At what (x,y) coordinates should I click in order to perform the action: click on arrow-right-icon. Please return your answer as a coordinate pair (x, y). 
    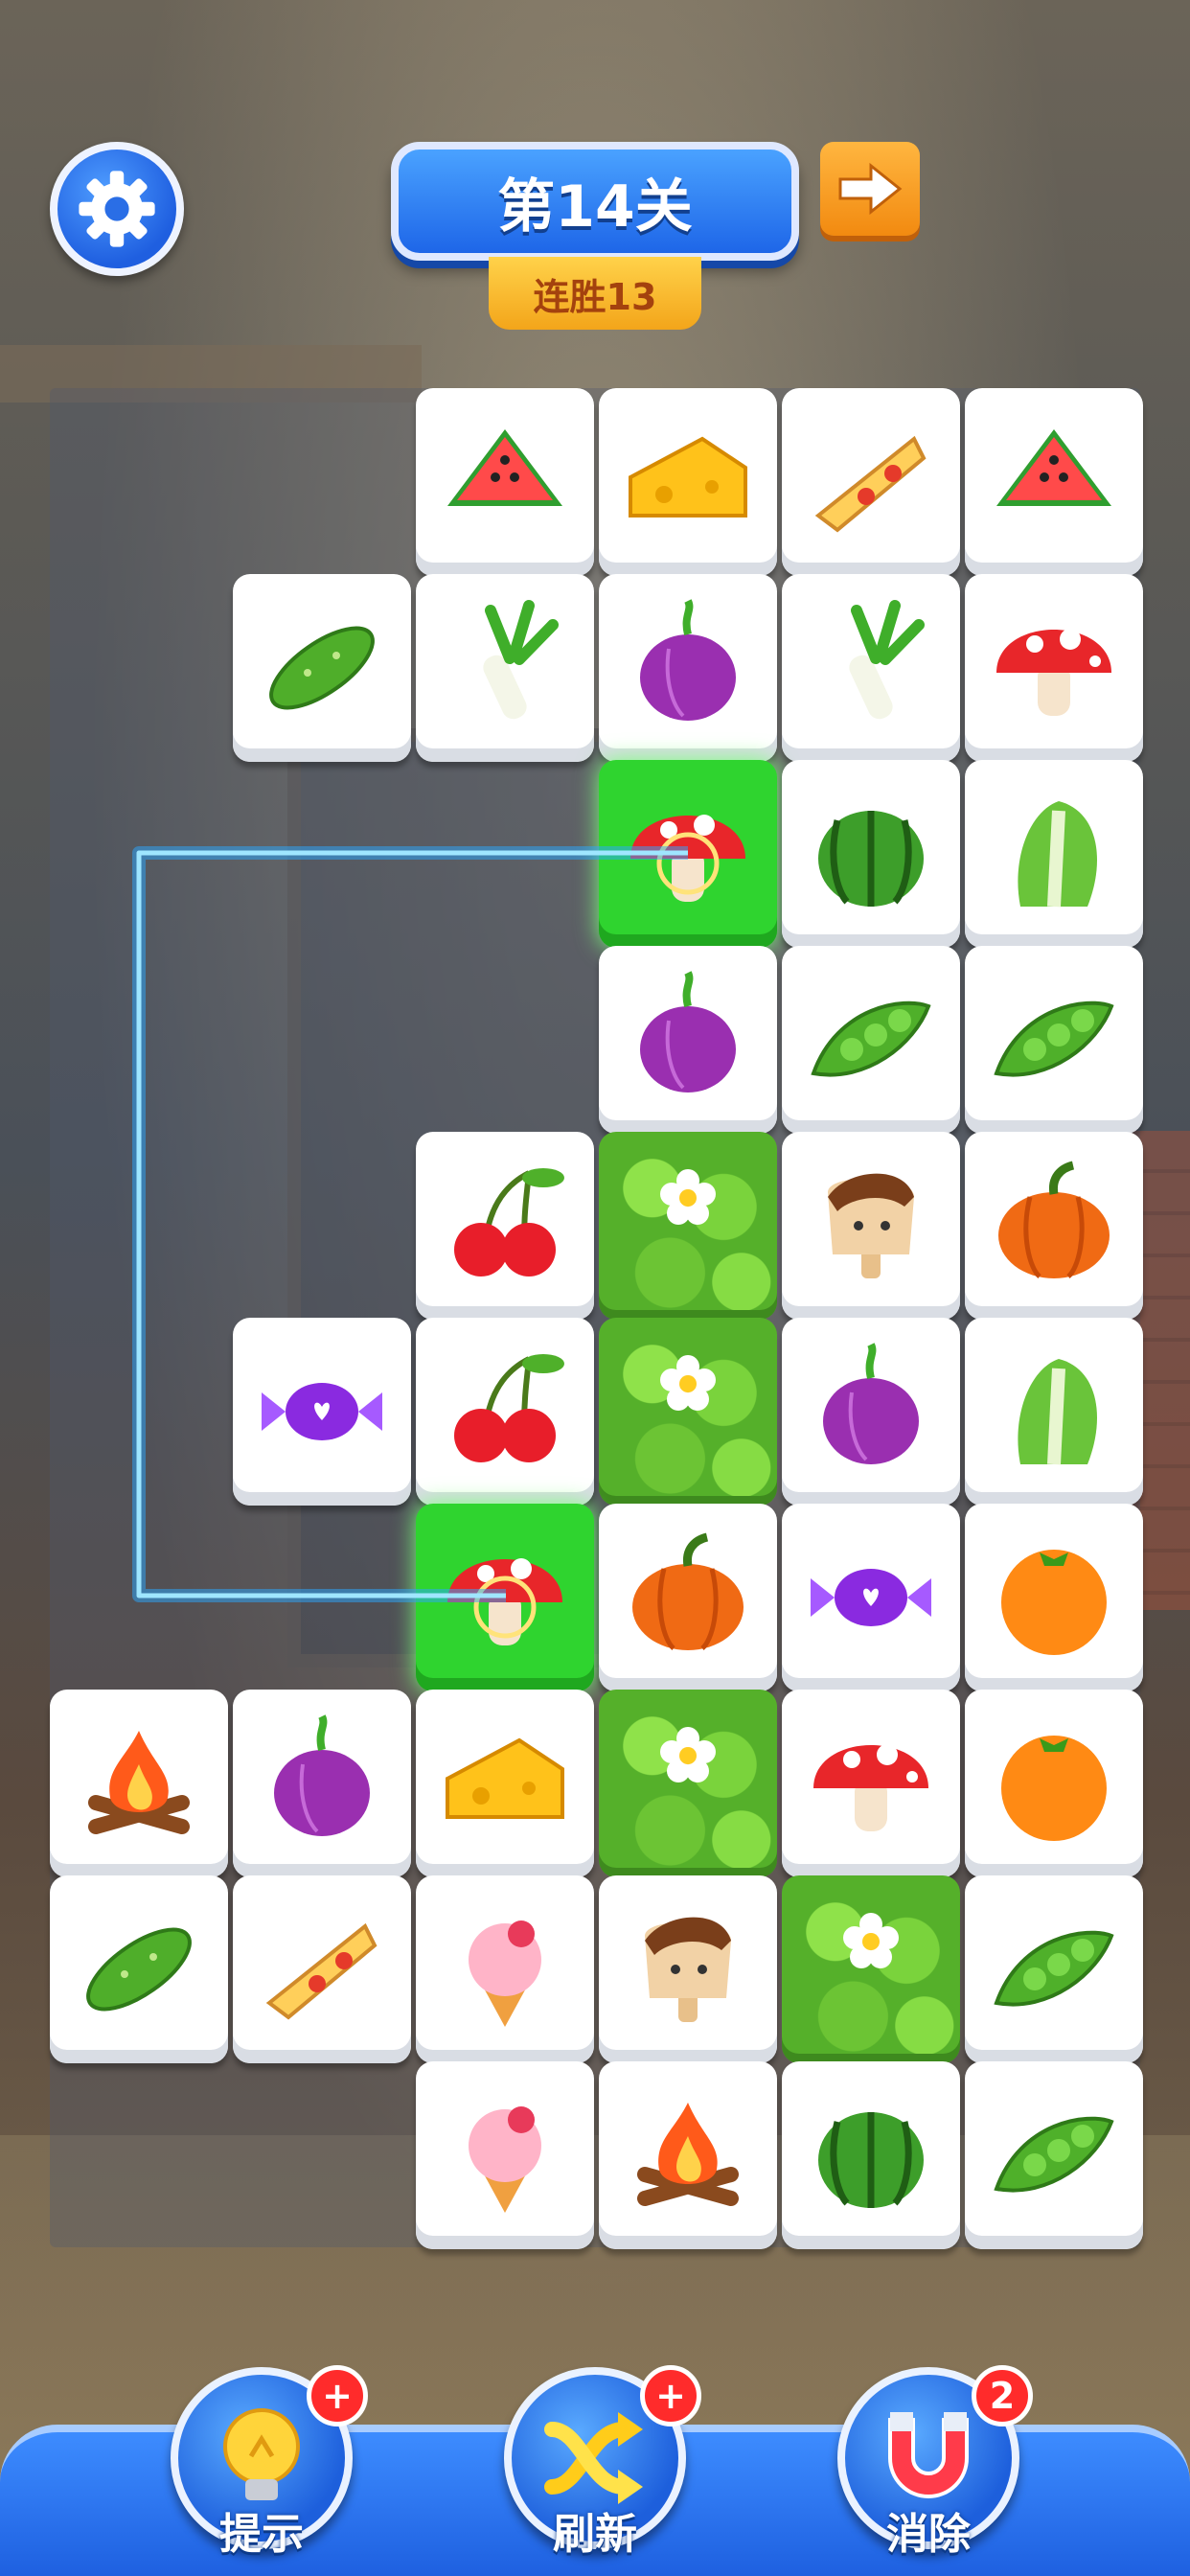
    Looking at the image, I should click on (871, 189).